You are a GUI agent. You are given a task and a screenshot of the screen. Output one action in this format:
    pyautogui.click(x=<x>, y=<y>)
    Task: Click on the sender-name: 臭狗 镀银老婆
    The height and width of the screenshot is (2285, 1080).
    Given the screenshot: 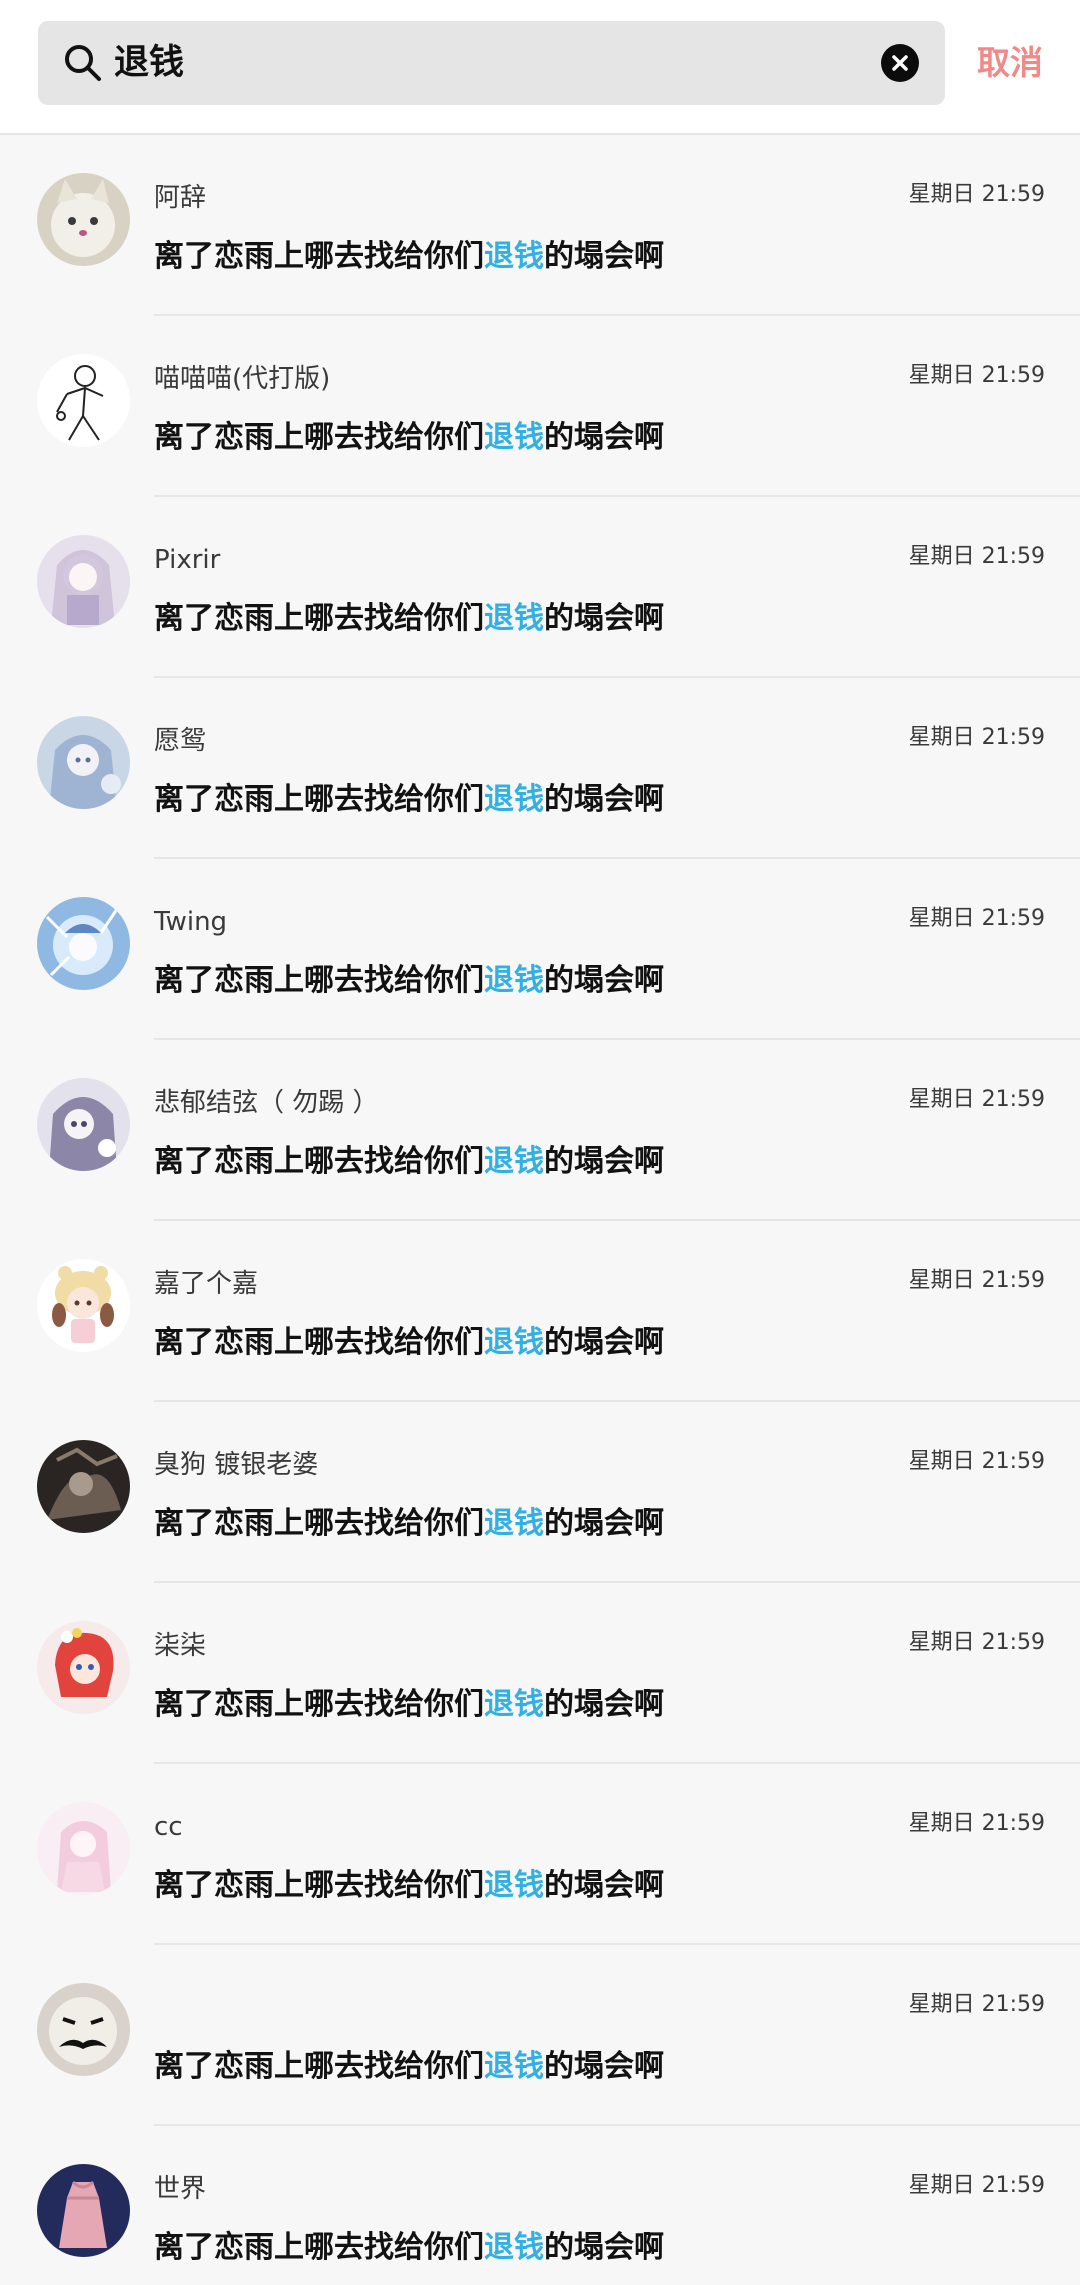 What is the action you would take?
    pyautogui.click(x=236, y=1465)
    